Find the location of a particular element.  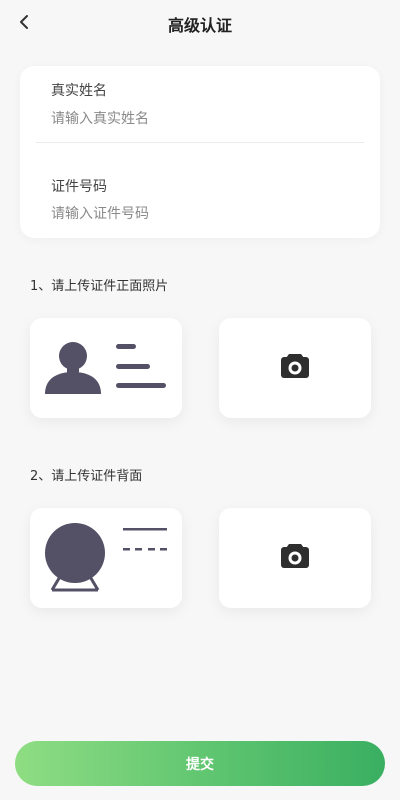

header: 高级认证 is located at coordinates (200, 22).